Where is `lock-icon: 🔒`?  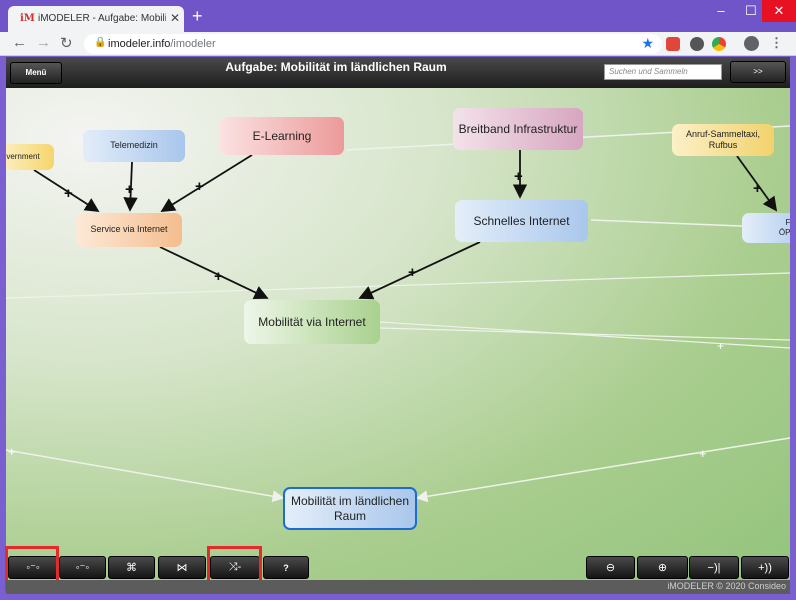 lock-icon: 🔒 is located at coordinates (100, 42).